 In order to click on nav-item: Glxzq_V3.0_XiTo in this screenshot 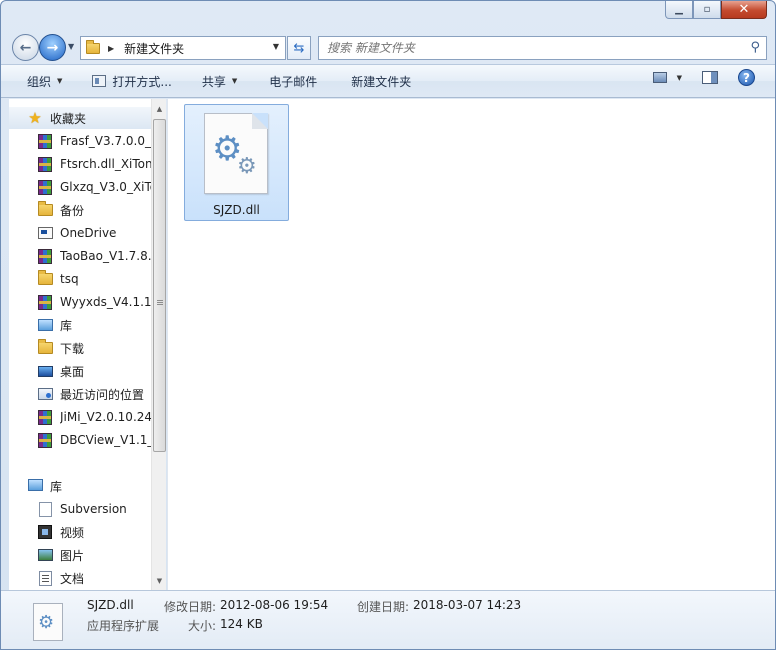, I will do `click(94, 187)`.